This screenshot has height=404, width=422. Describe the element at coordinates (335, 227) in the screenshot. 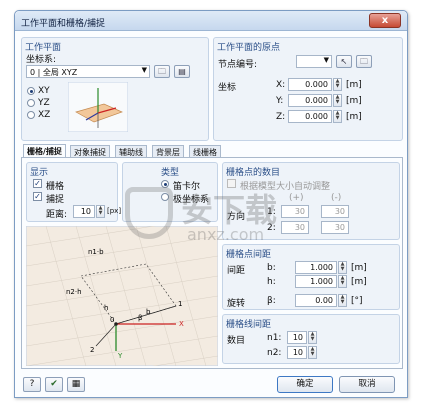

I see `dir2-minus-input: 30` at that location.